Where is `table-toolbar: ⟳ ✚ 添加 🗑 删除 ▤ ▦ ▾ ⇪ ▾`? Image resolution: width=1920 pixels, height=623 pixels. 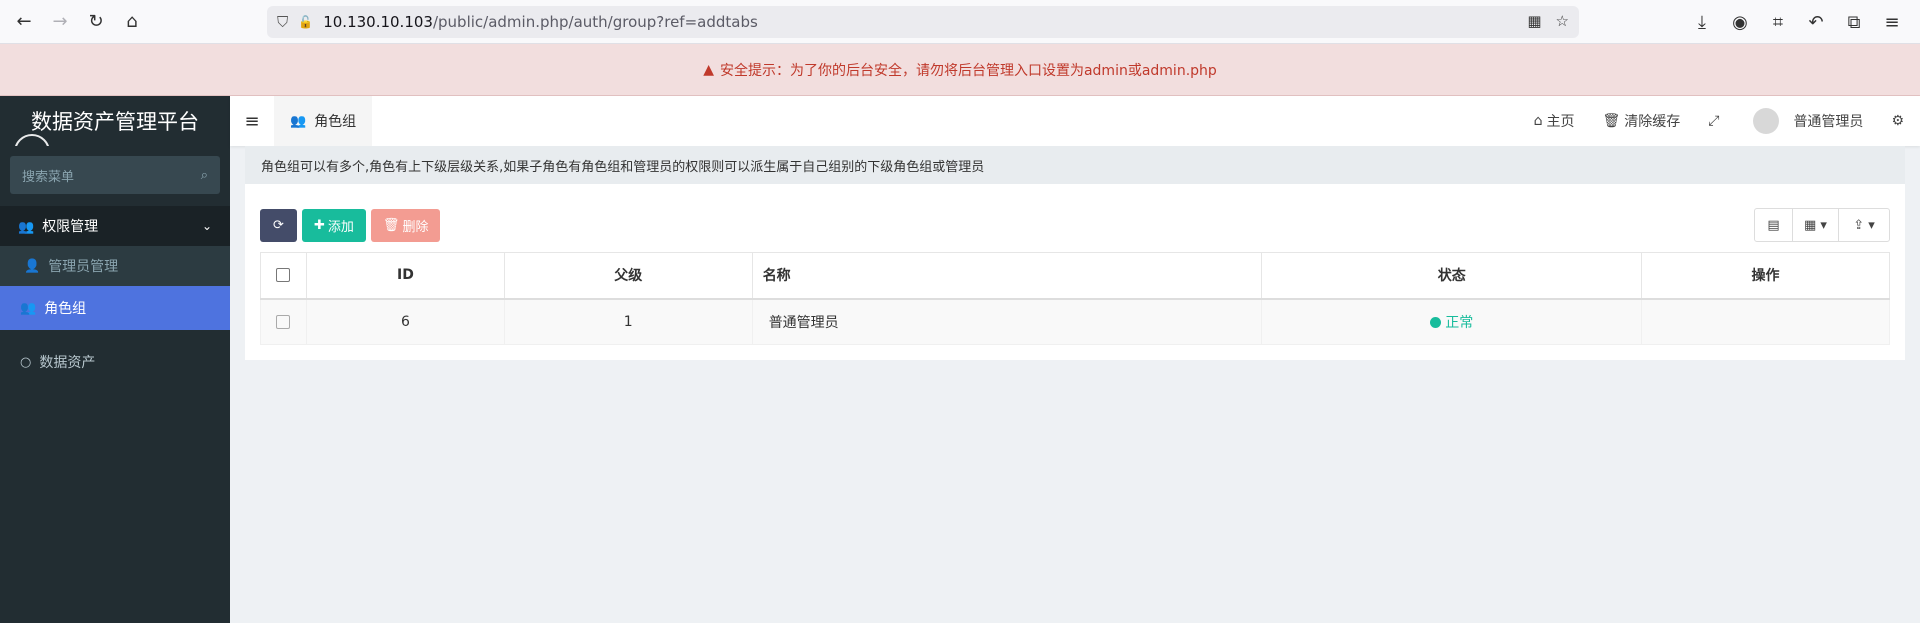 table-toolbar: ⟳ ✚ 添加 🗑 删除 ▤ ▦ ▾ ⇪ ▾ is located at coordinates (1075, 225).